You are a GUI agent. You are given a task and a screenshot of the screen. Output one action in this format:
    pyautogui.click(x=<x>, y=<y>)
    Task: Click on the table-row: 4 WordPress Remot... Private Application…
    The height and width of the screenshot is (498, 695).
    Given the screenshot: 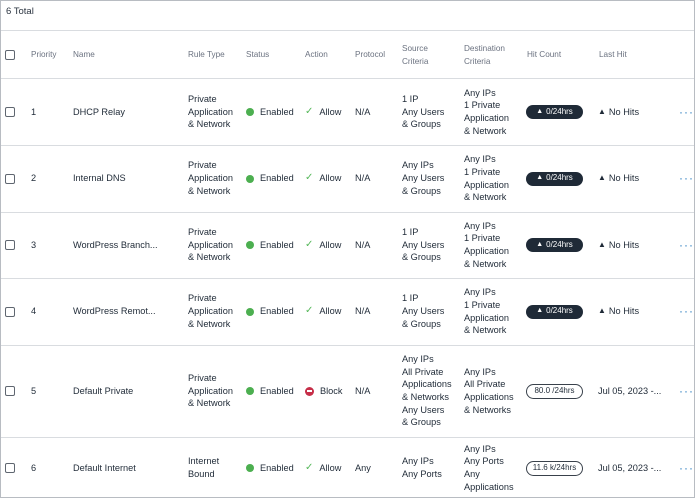 What is the action you would take?
    pyautogui.click(x=347, y=311)
    